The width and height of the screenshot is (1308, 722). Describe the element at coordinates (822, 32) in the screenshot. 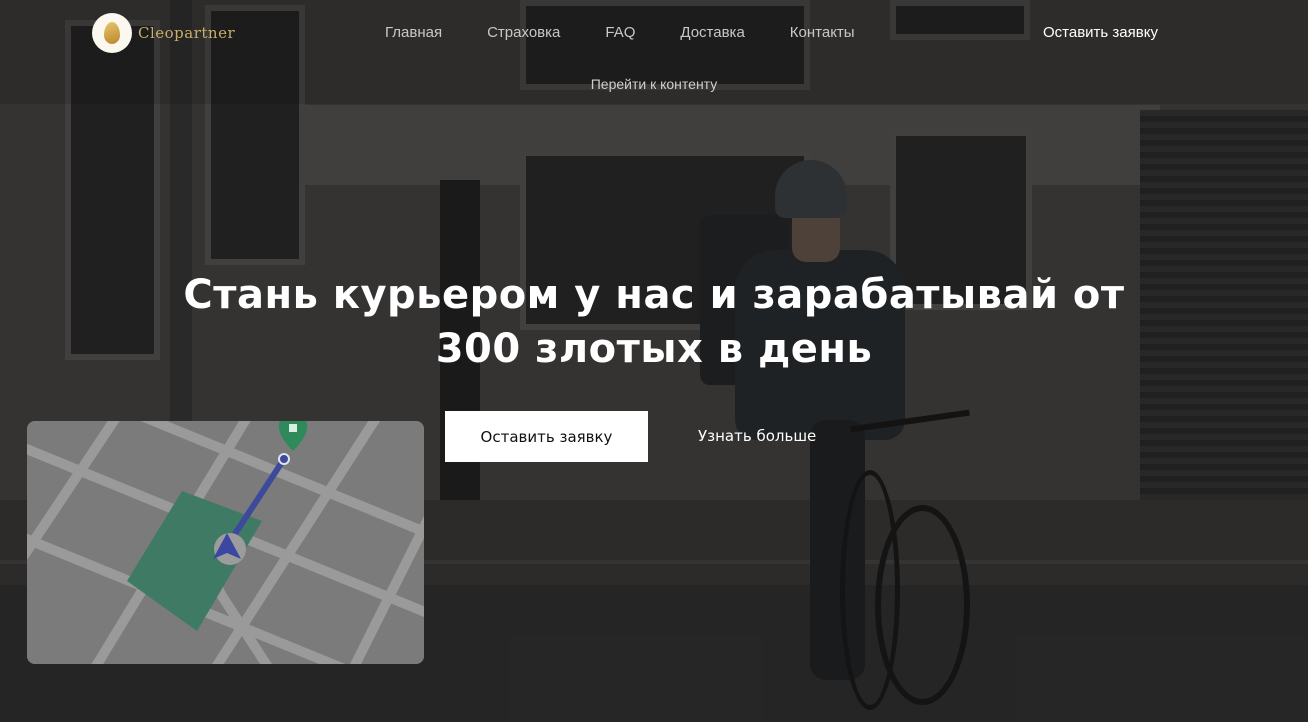

I see `nav-contacts: Контакты` at that location.